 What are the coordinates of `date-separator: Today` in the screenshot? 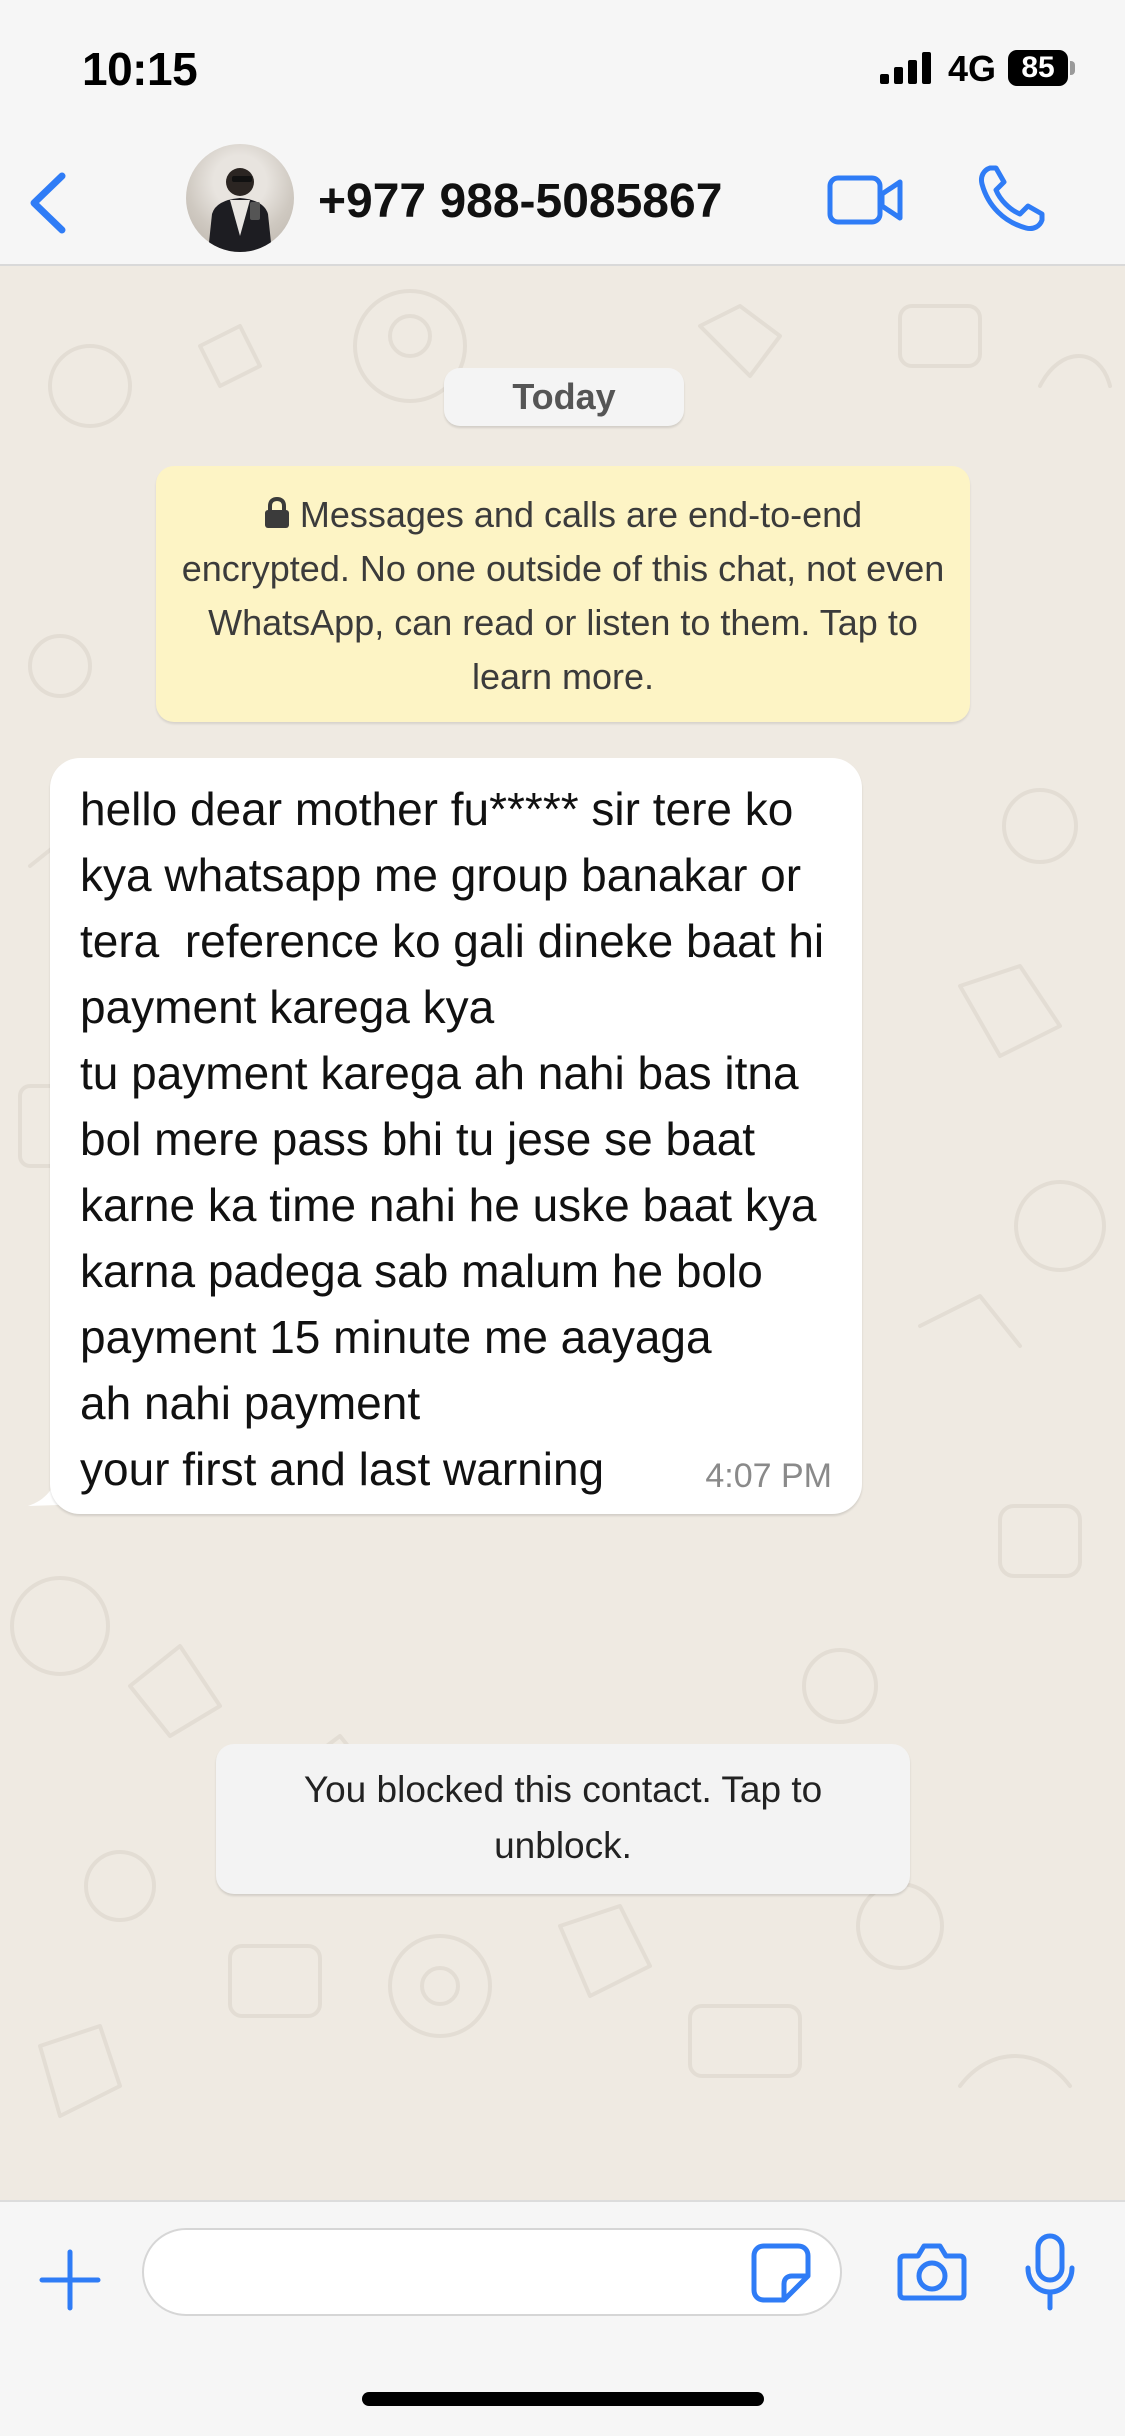 It's located at (564, 397).